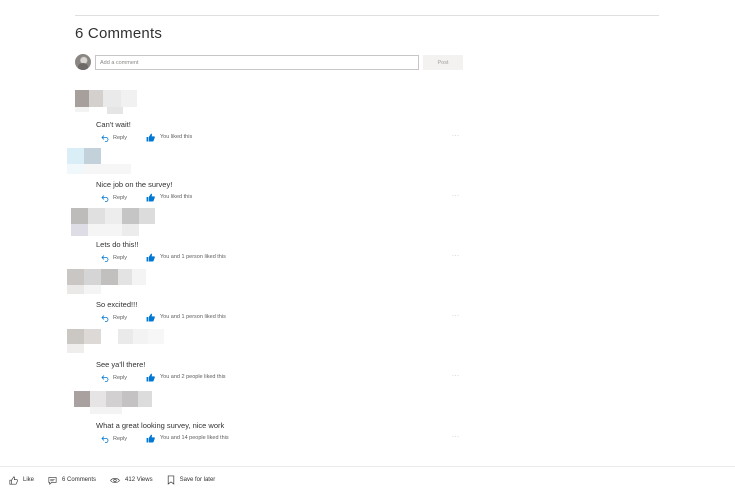 The image size is (735, 489). I want to click on save-for-later-label: Save for later, so click(197, 480).